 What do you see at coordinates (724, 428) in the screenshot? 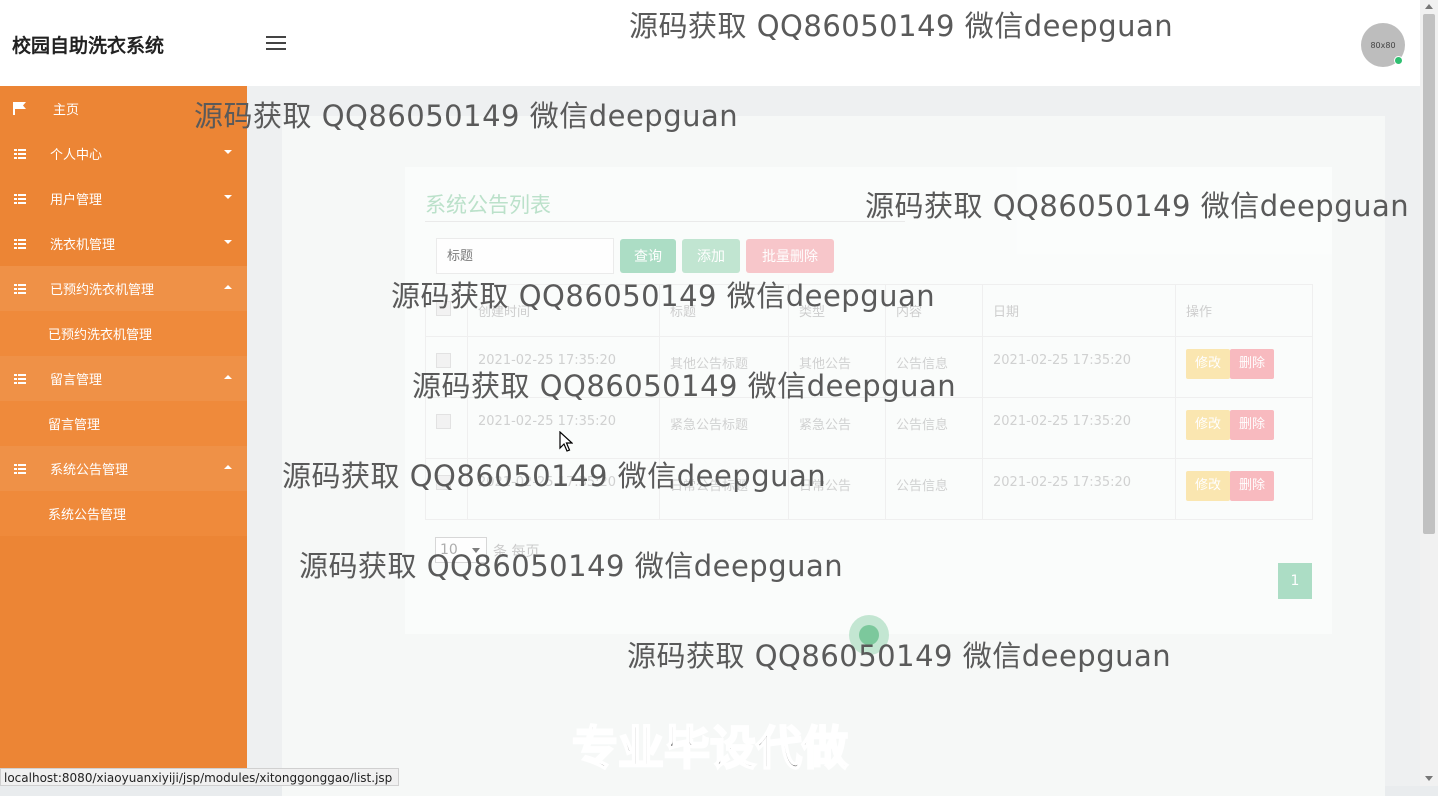
I see `title-cell: 紧急公告标题` at bounding box center [724, 428].